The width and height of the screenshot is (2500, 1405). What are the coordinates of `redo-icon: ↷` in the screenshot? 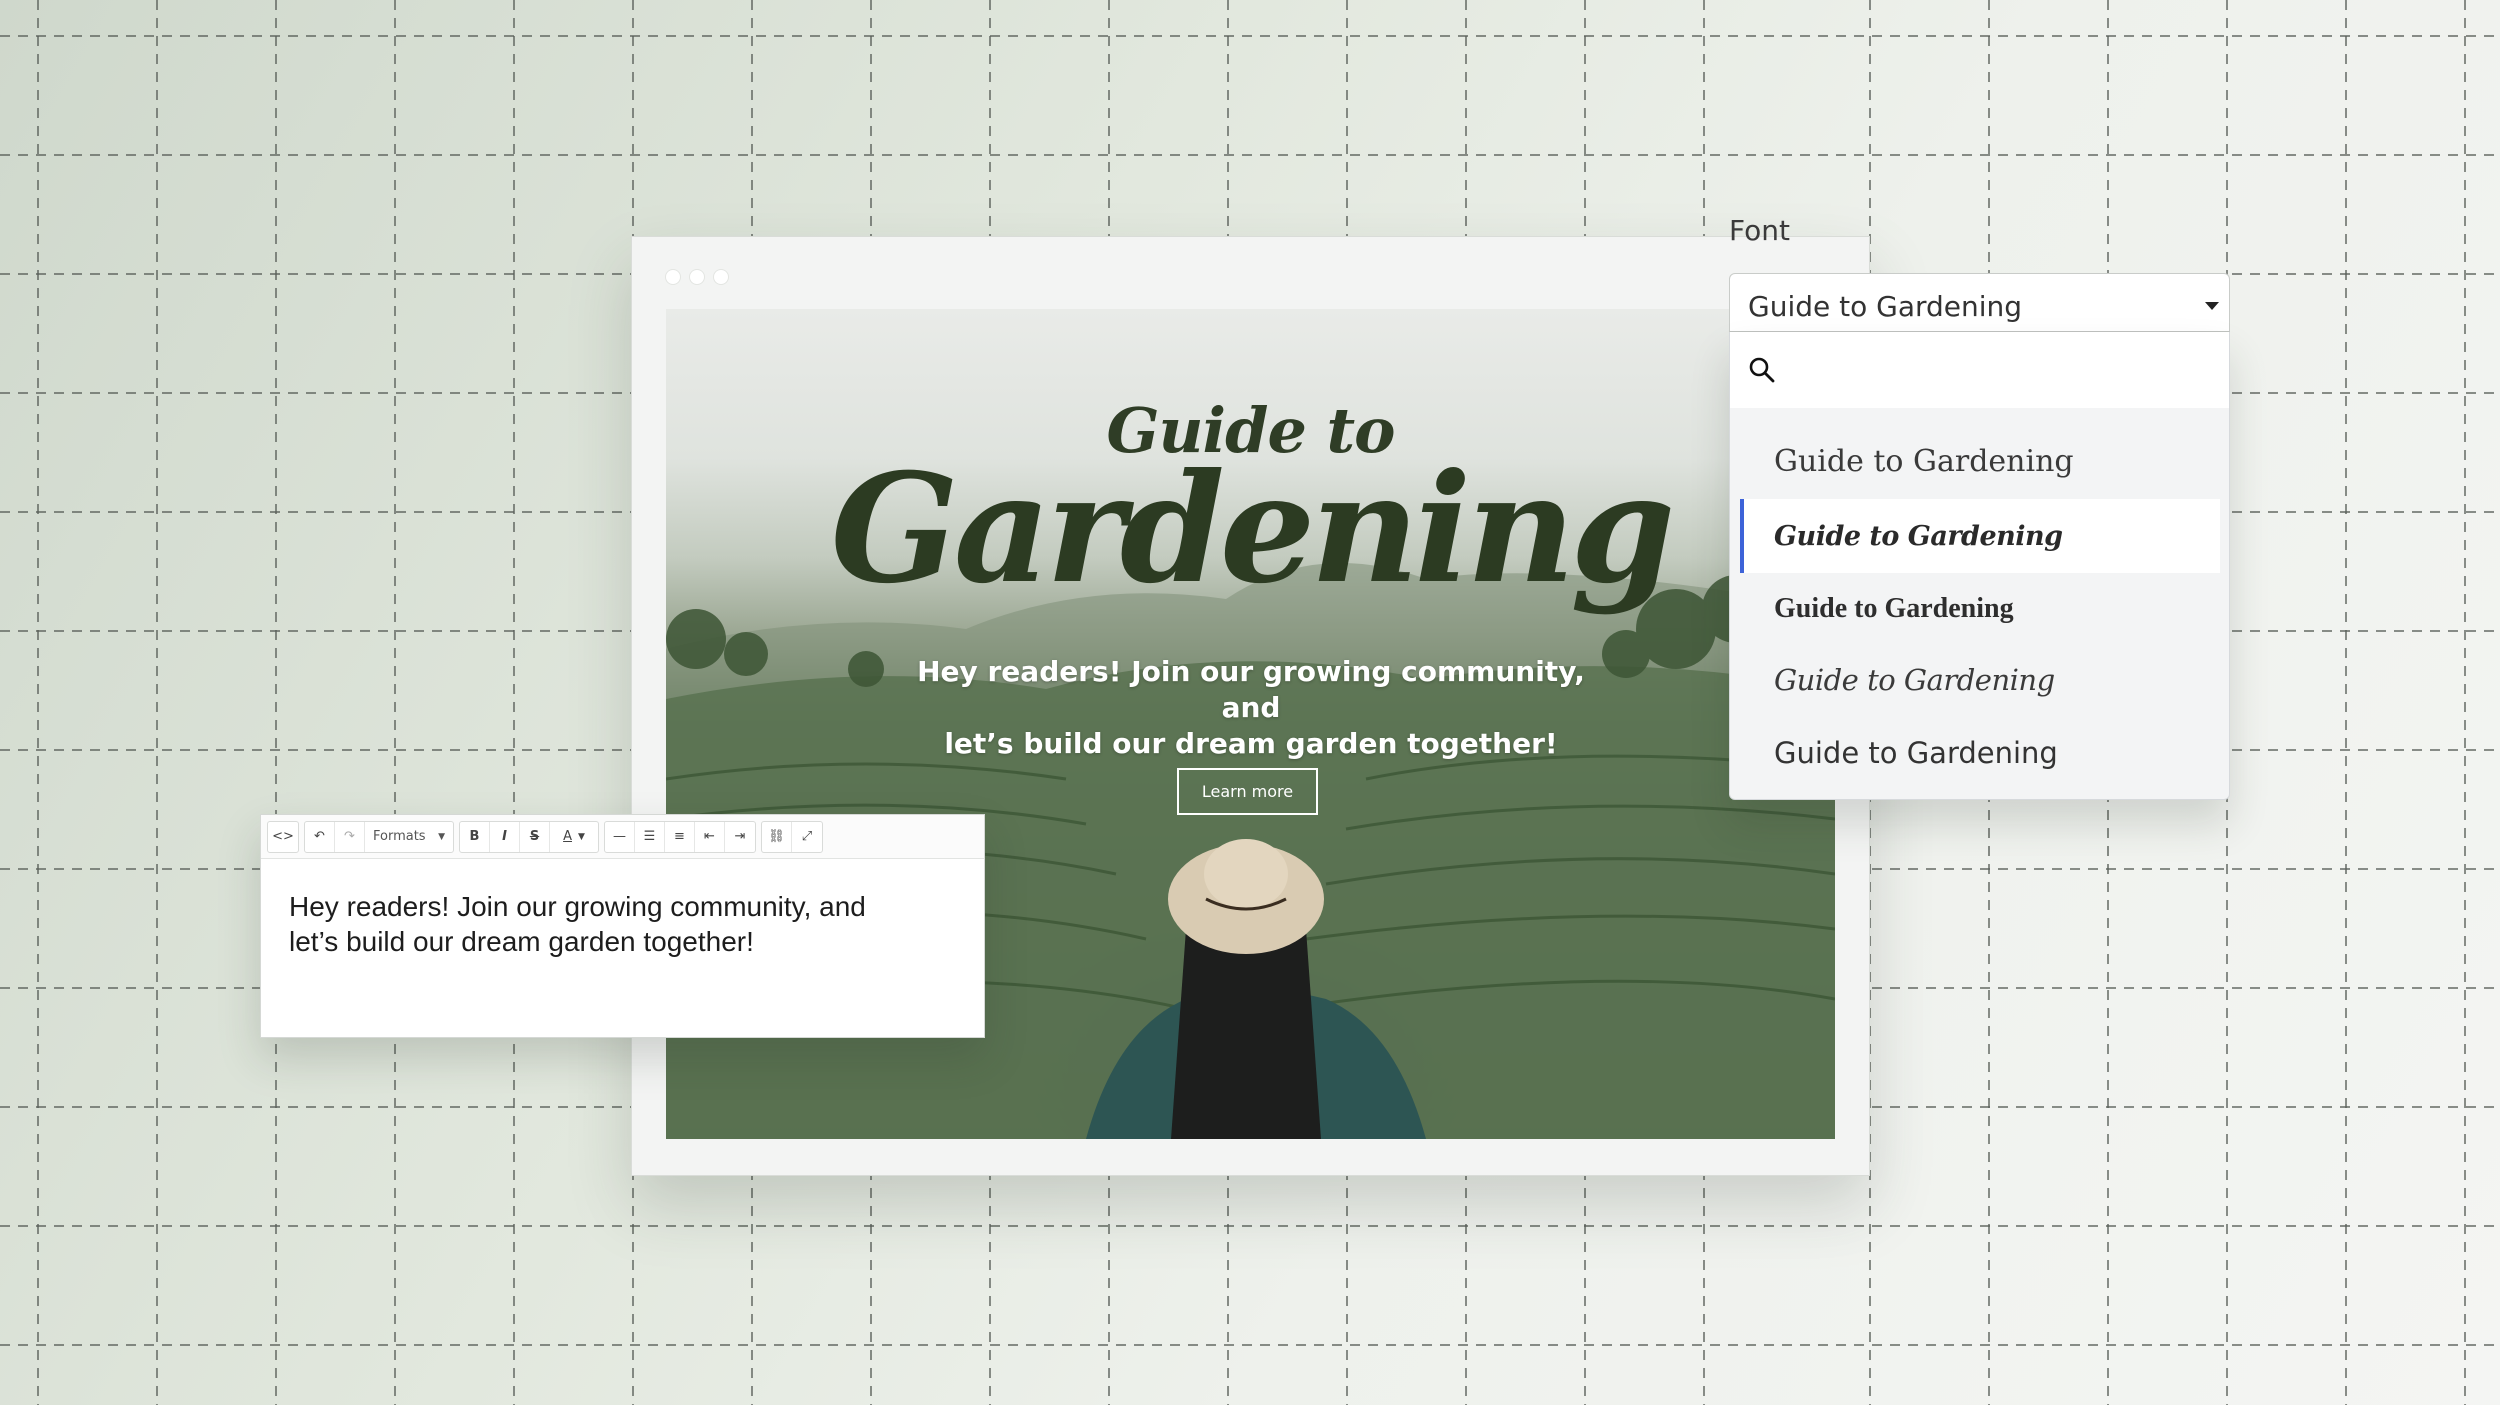 It's located at (350, 836).